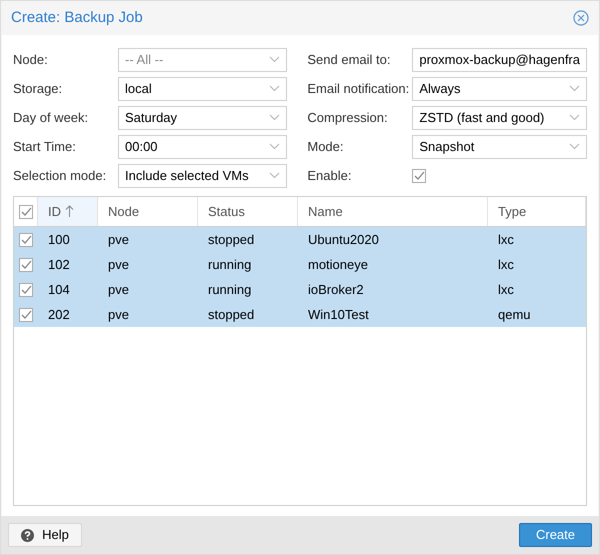 Image resolution: width=600 pixels, height=555 pixels. I want to click on column-header: Type, so click(537, 211).